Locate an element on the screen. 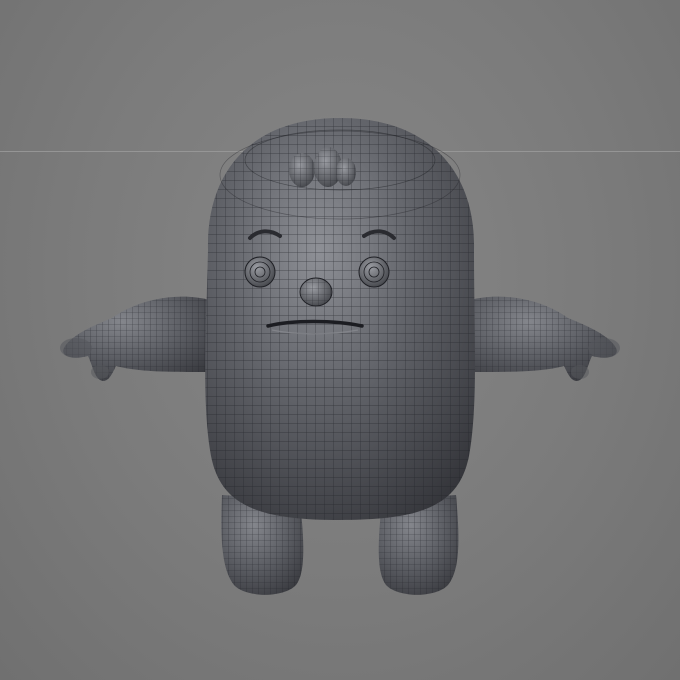 The image size is (680, 680). left-arm is located at coordinates (137, 338).